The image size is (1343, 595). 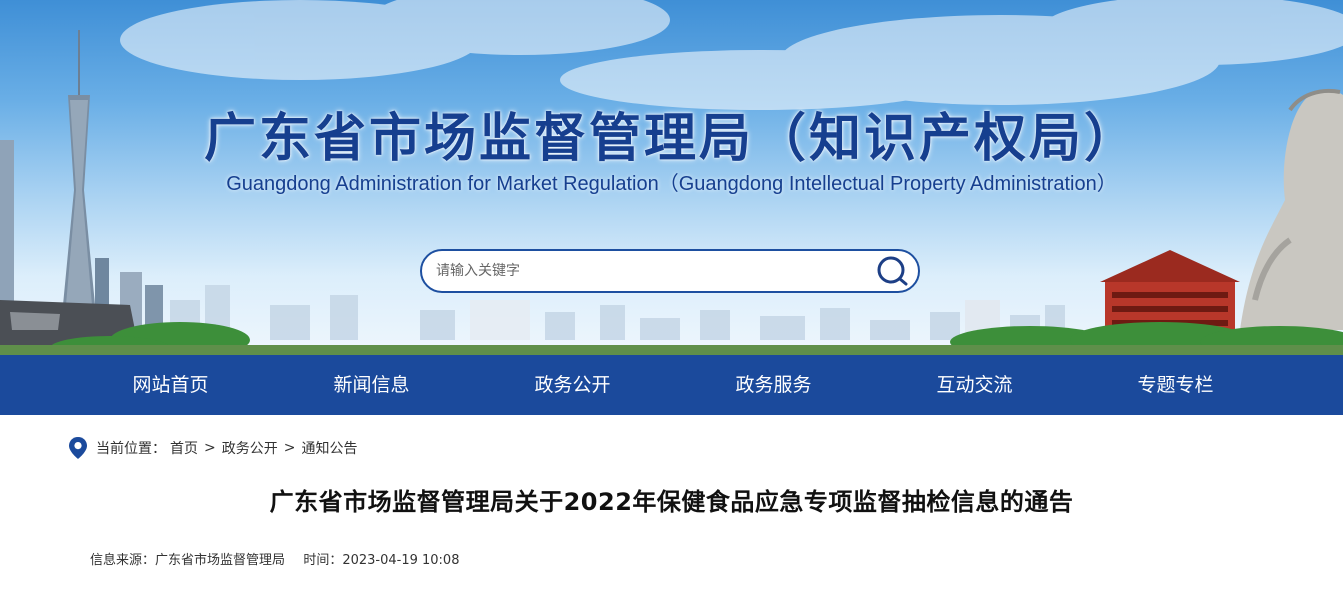 I want to click on search-input, so click(x=656, y=271).